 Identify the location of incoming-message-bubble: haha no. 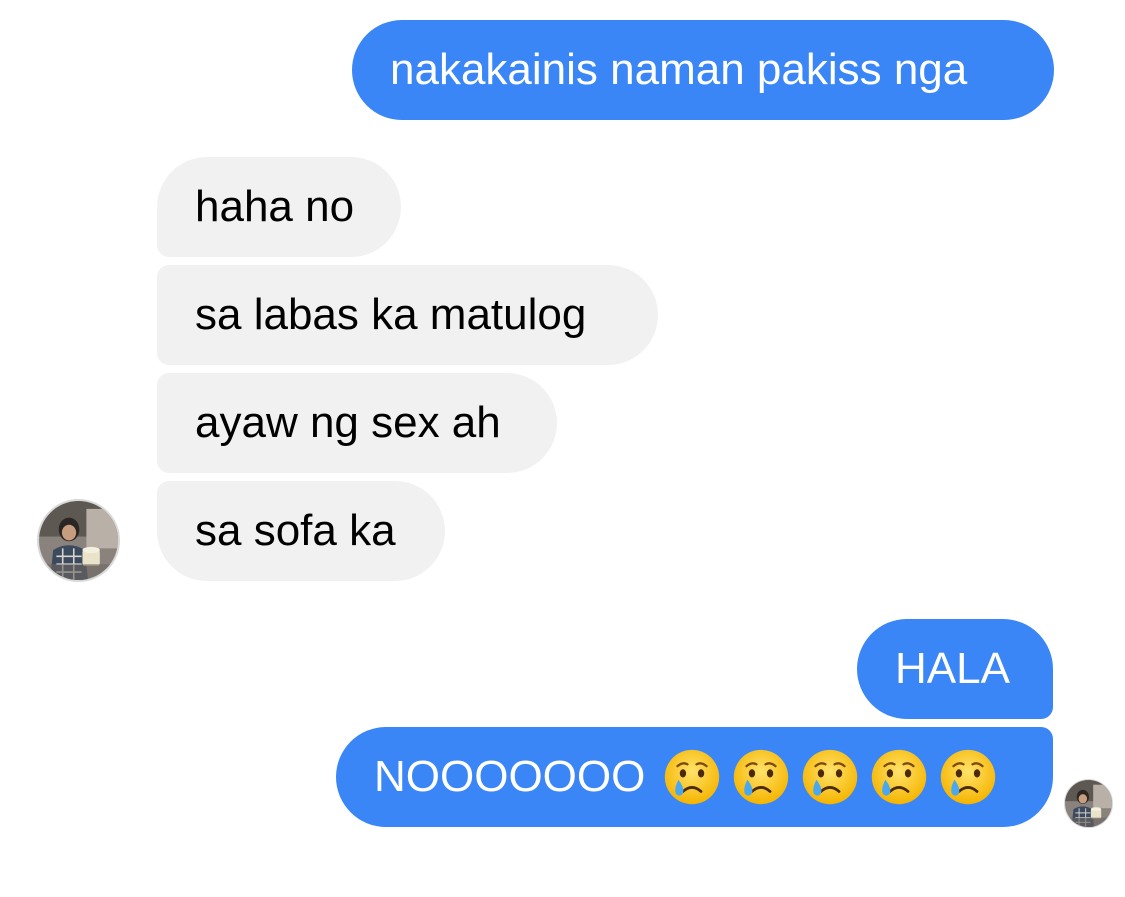
(279, 207).